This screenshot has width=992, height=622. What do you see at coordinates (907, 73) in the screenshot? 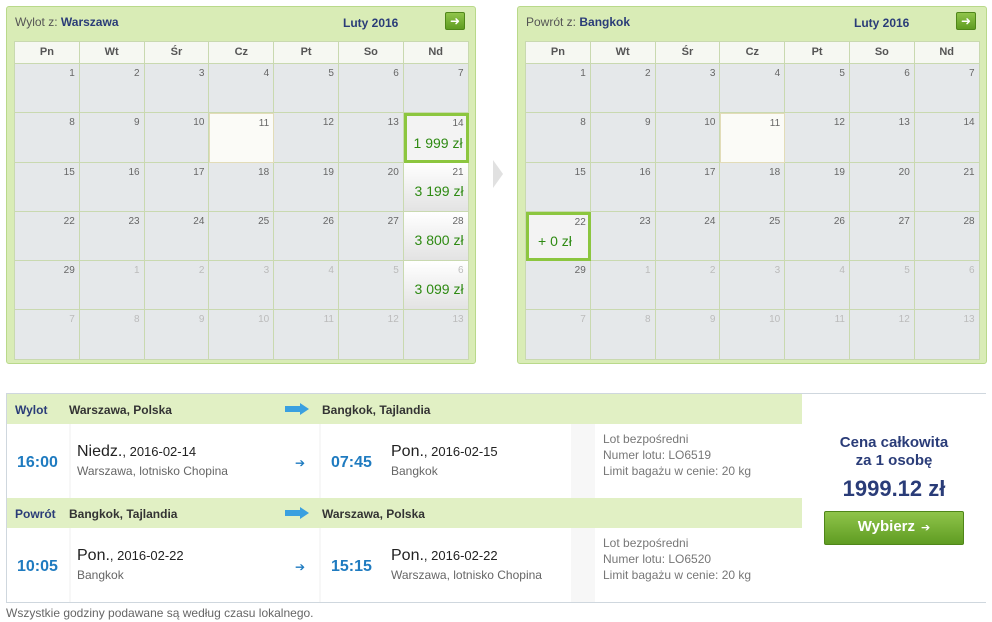
I see `day-number: 6` at bounding box center [907, 73].